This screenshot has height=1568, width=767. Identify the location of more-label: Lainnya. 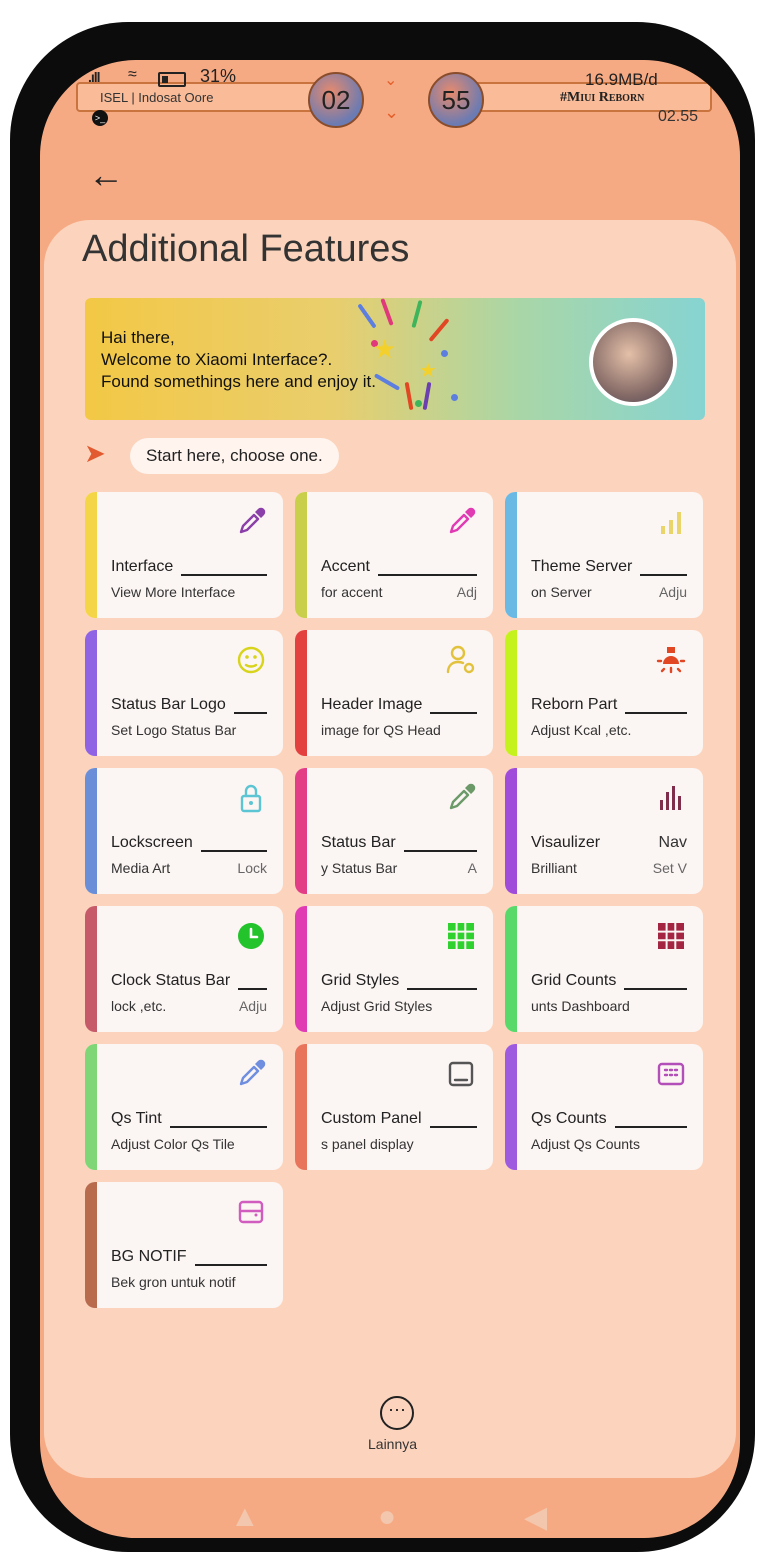
(392, 1444).